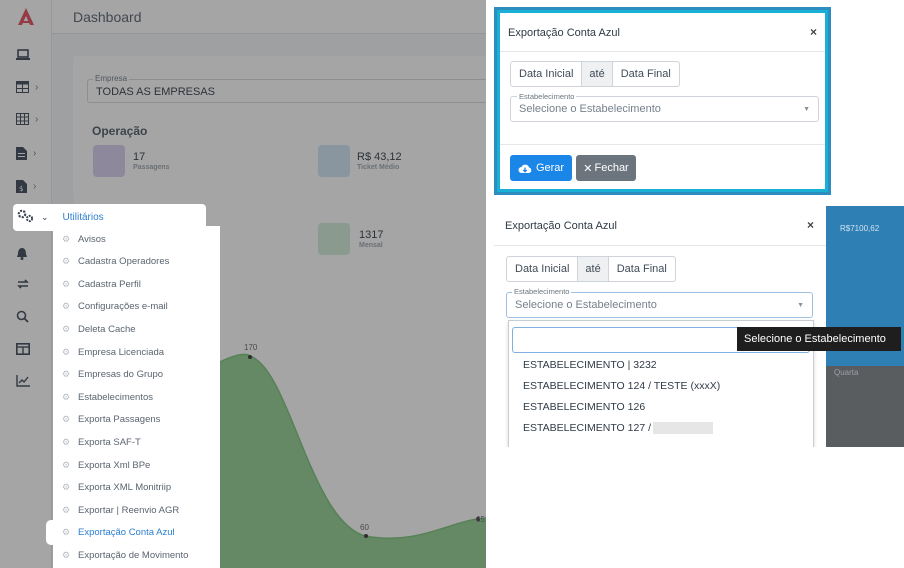 Image resolution: width=904 pixels, height=568 pixels. What do you see at coordinates (125, 488) in the screenshot?
I see `menu-item-label: Exporta XML Monitriip` at bounding box center [125, 488].